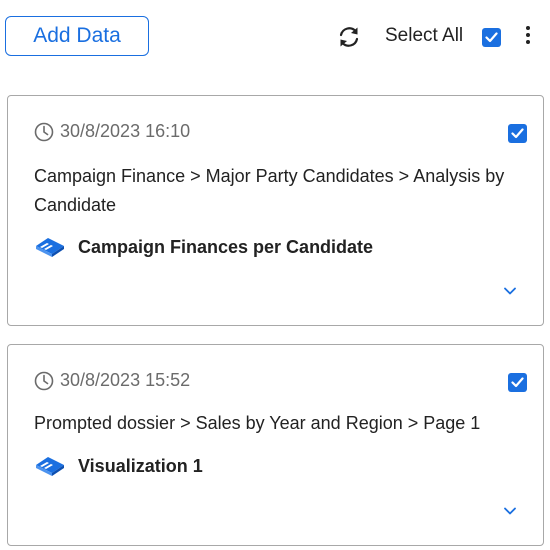 Image resolution: width=550 pixels, height=550 pixels. Describe the element at coordinates (349, 37) in the screenshot. I see `refresh-icon` at that location.